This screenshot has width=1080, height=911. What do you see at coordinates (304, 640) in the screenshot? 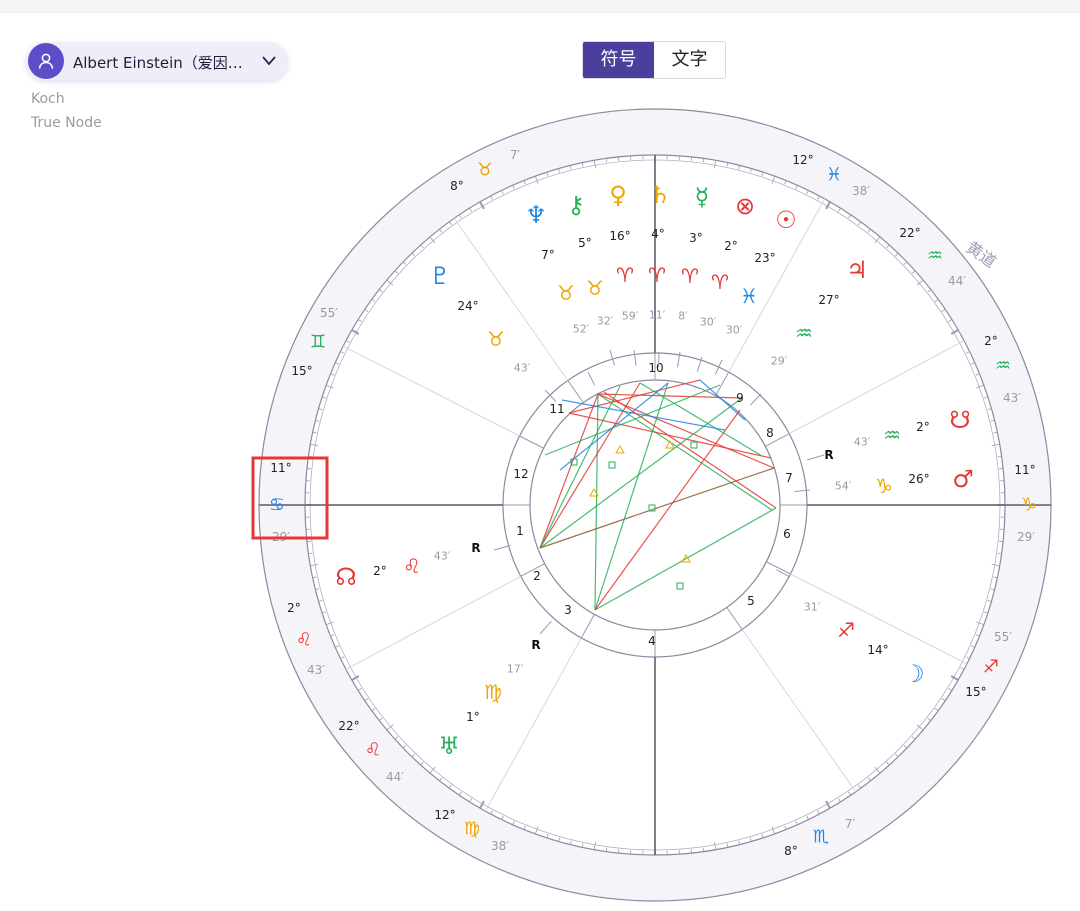
I see `sign-cusp-glyph: ♌` at bounding box center [304, 640].